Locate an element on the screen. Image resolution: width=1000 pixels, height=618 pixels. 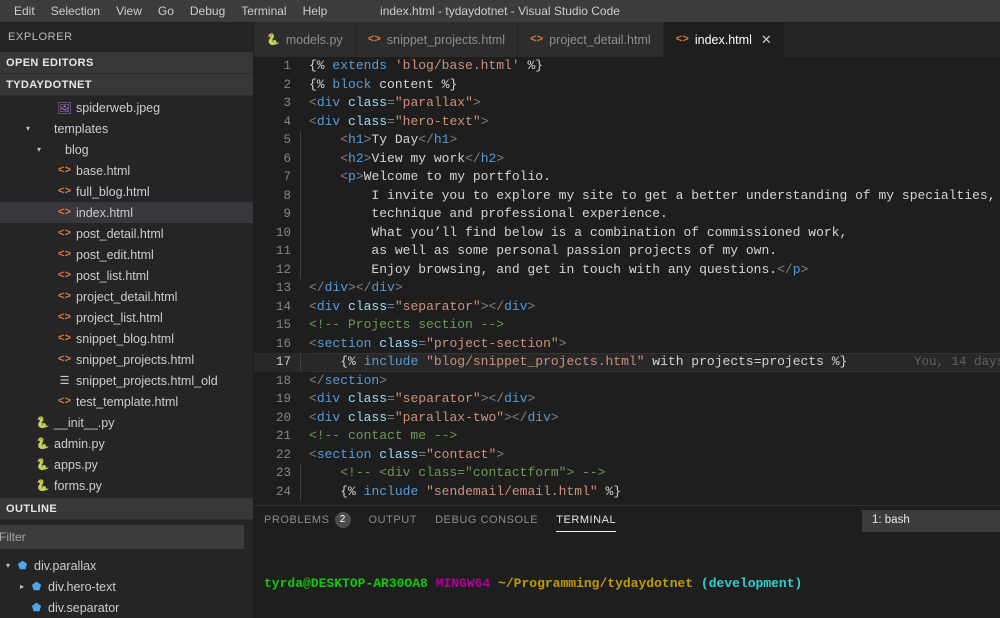
file-tree-item: <> index.html is located at coordinates (126, 212).